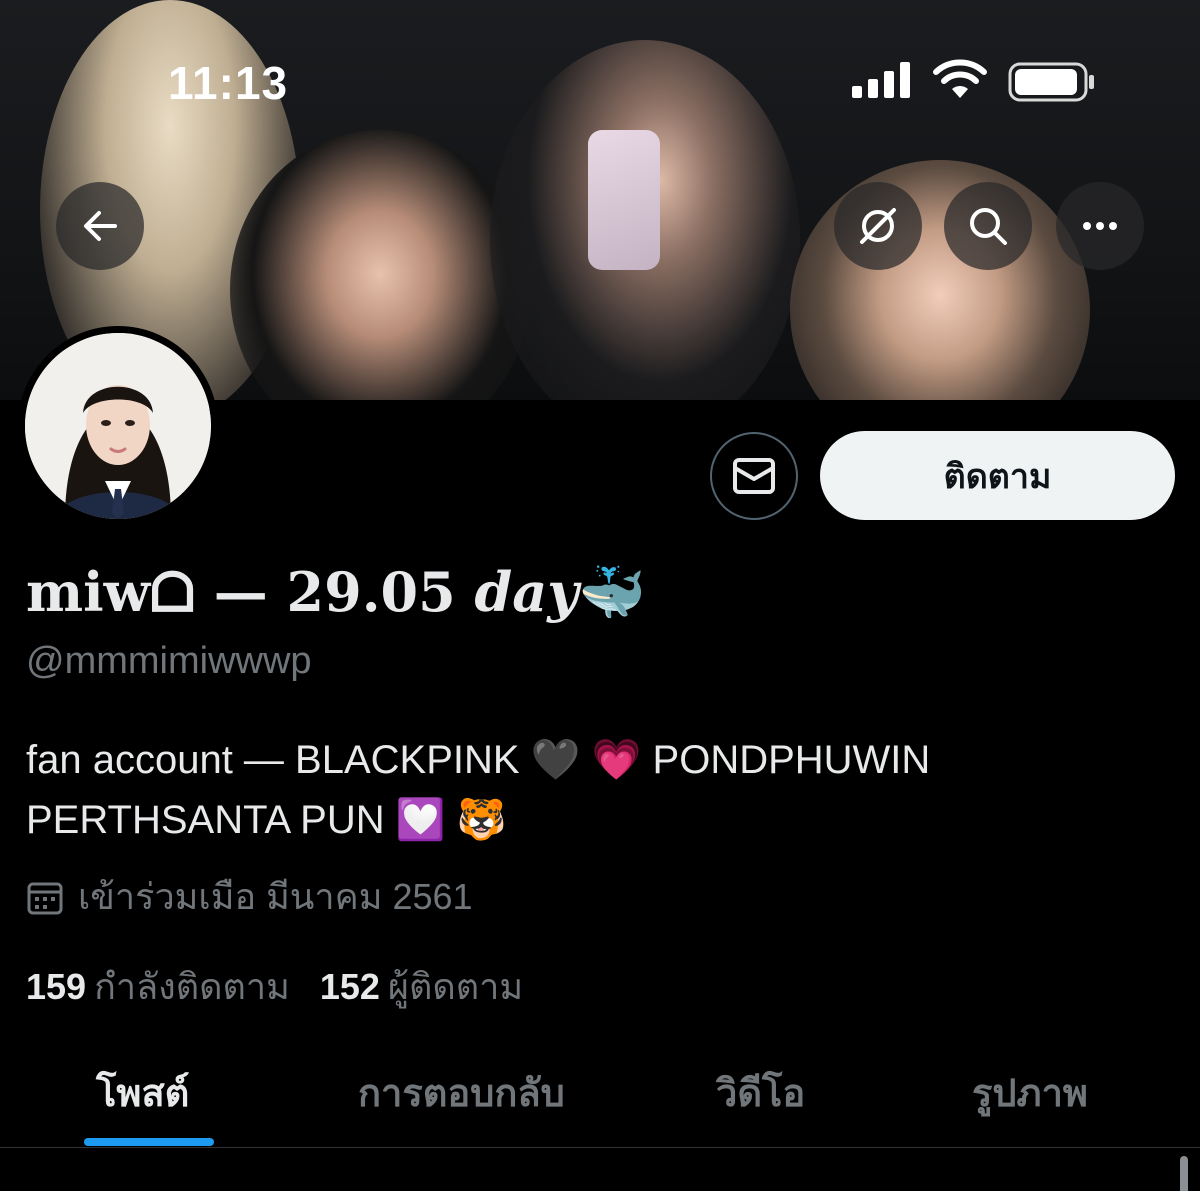 Image resolution: width=1200 pixels, height=1191 pixels. Describe the element at coordinates (600, 1094) in the screenshot. I see `profile-tabs: โพสต์ การตอบกลับ วิดีโอ รูปภาพ` at that location.